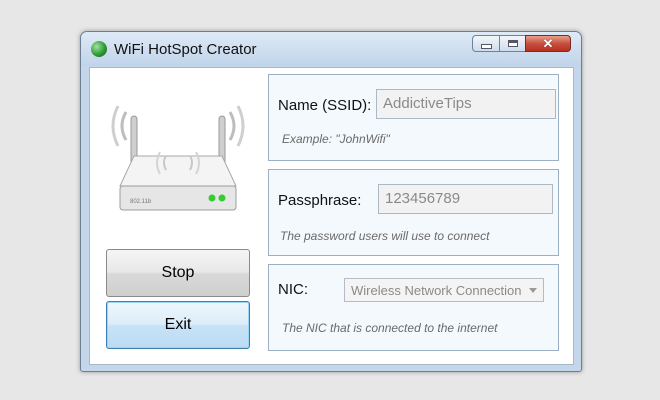 The height and width of the screenshot is (400, 660). Describe the element at coordinates (385, 236) in the screenshot. I see `passphrase-hint: The password users will use to connect` at that location.